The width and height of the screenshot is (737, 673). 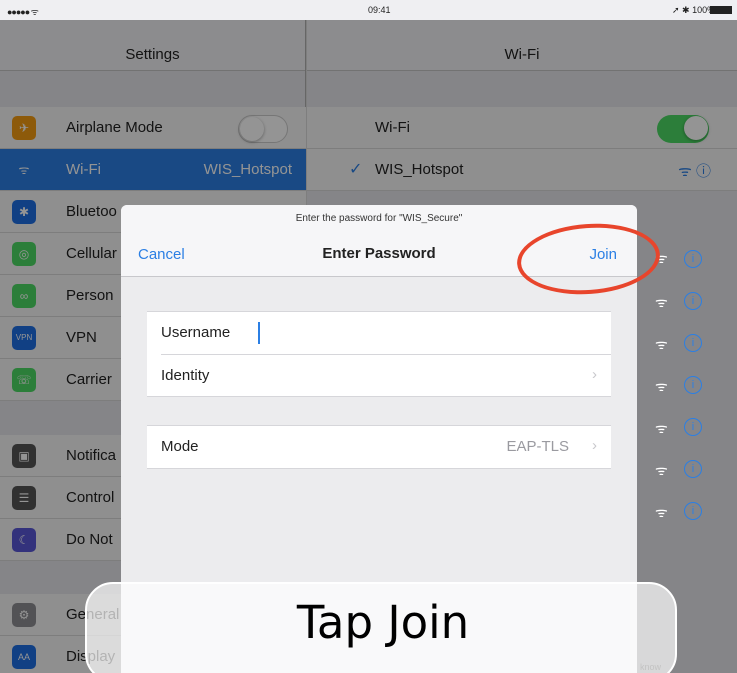 I want to click on username-label: Username, so click(x=196, y=332).